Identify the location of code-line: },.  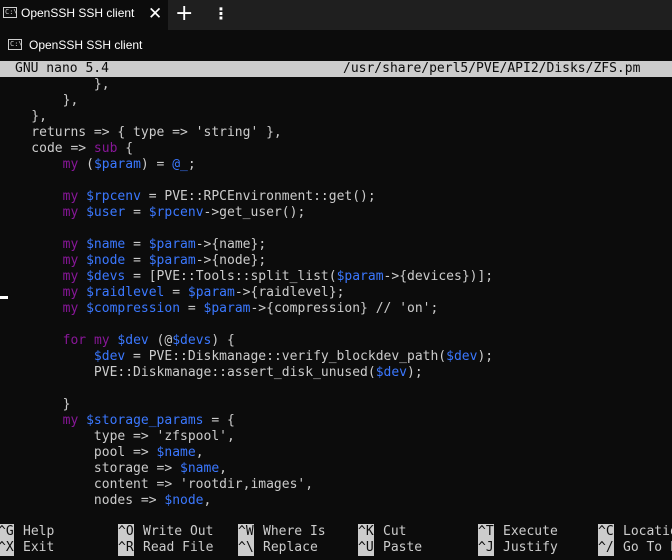
(336, 85).